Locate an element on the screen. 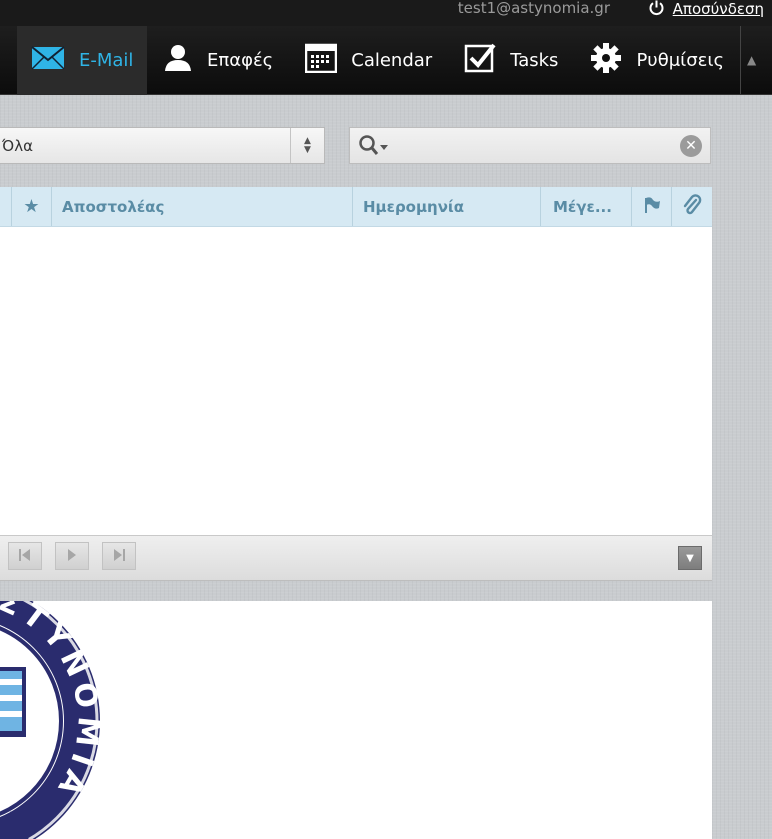 This screenshot has width=772, height=839. triangle-down-icon: ▼ is located at coordinates (690, 558).